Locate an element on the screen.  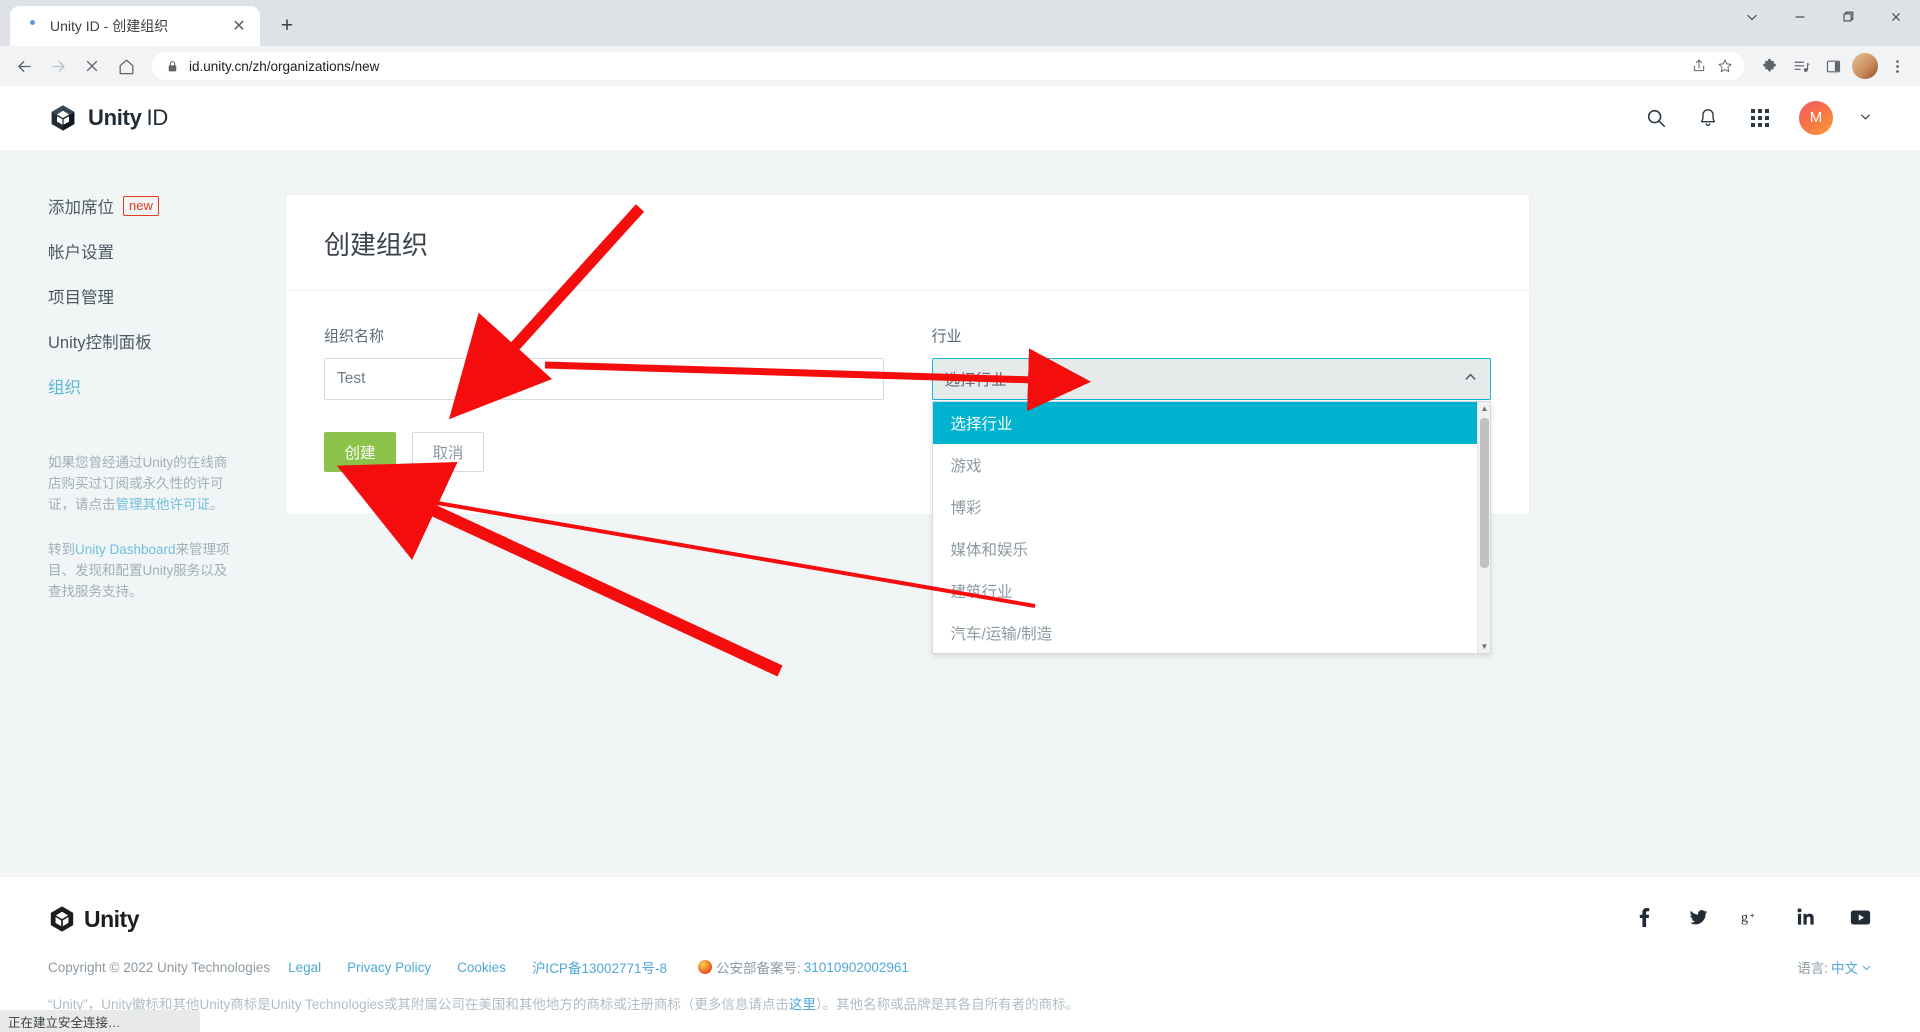
scrollbar-thumb is located at coordinates (1484, 493).